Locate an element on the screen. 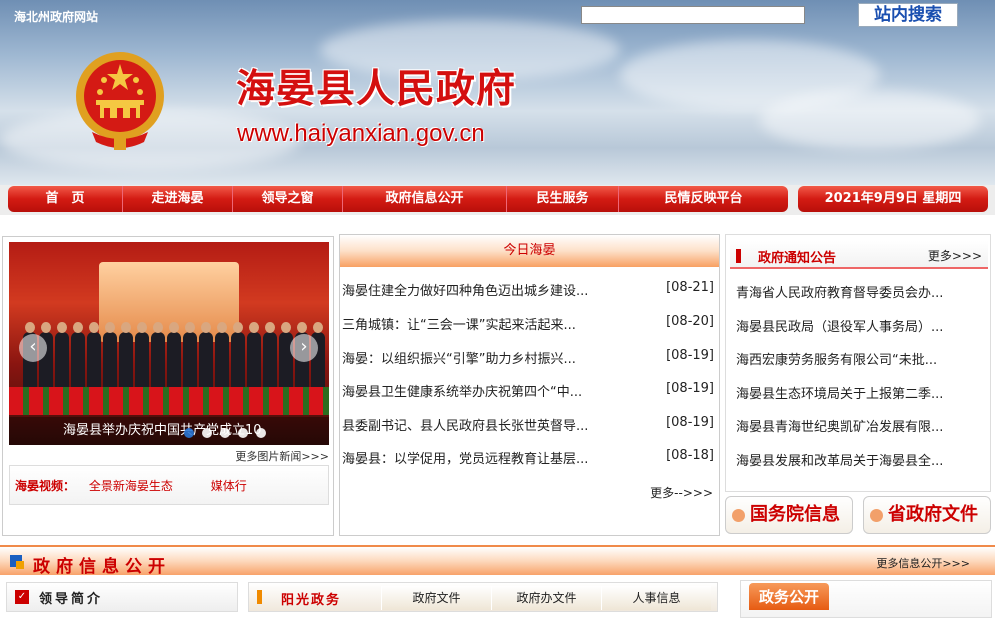  list-item: 海晏县卫生健康系统举办庆祝第四个“中... [08-19] is located at coordinates (529, 391).